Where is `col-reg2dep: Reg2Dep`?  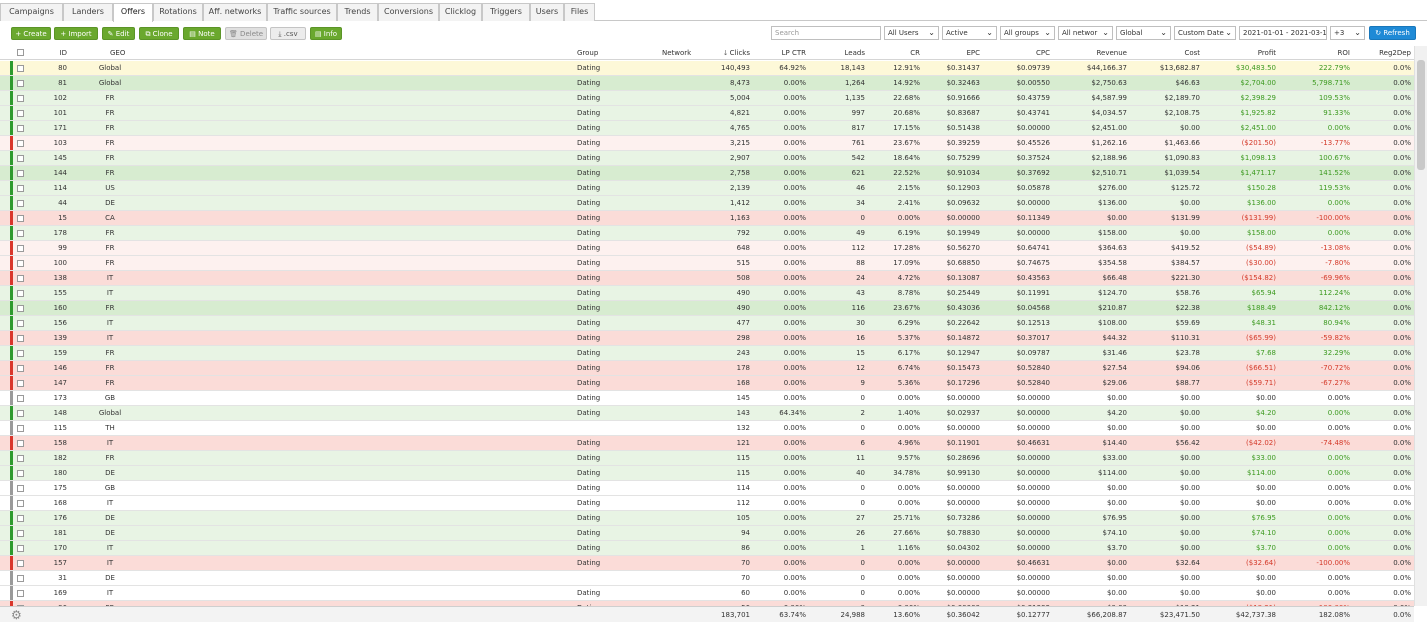
col-reg2dep: Reg2Dep is located at coordinates (1389, 52).